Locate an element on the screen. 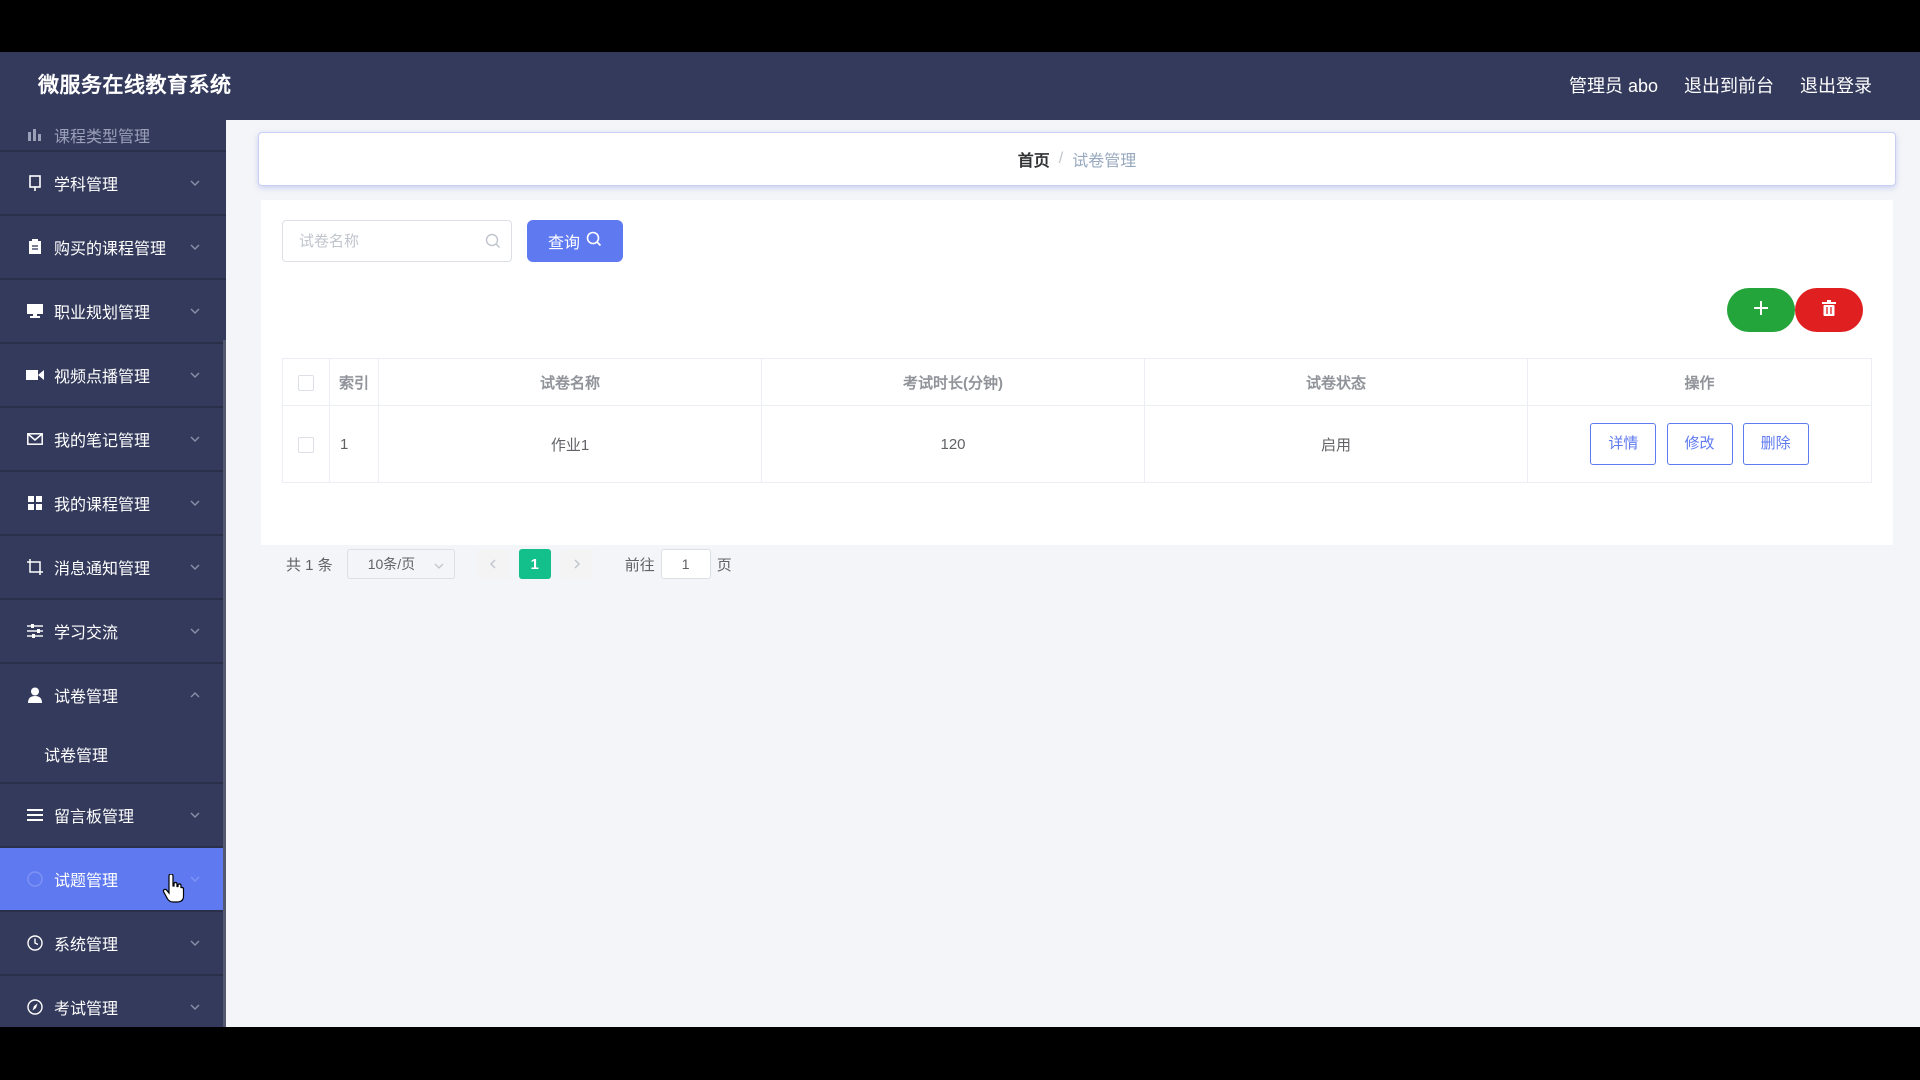 Image resolution: width=1920 pixels, height=1080 pixels. search-box is located at coordinates (397, 241).